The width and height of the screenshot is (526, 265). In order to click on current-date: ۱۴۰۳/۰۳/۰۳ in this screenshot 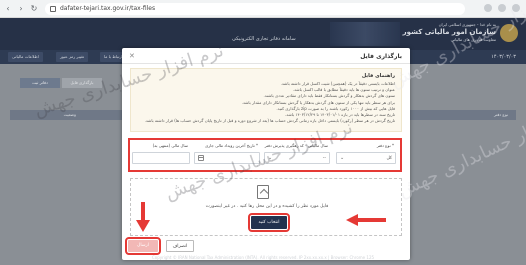, I will do `click(503, 57)`.